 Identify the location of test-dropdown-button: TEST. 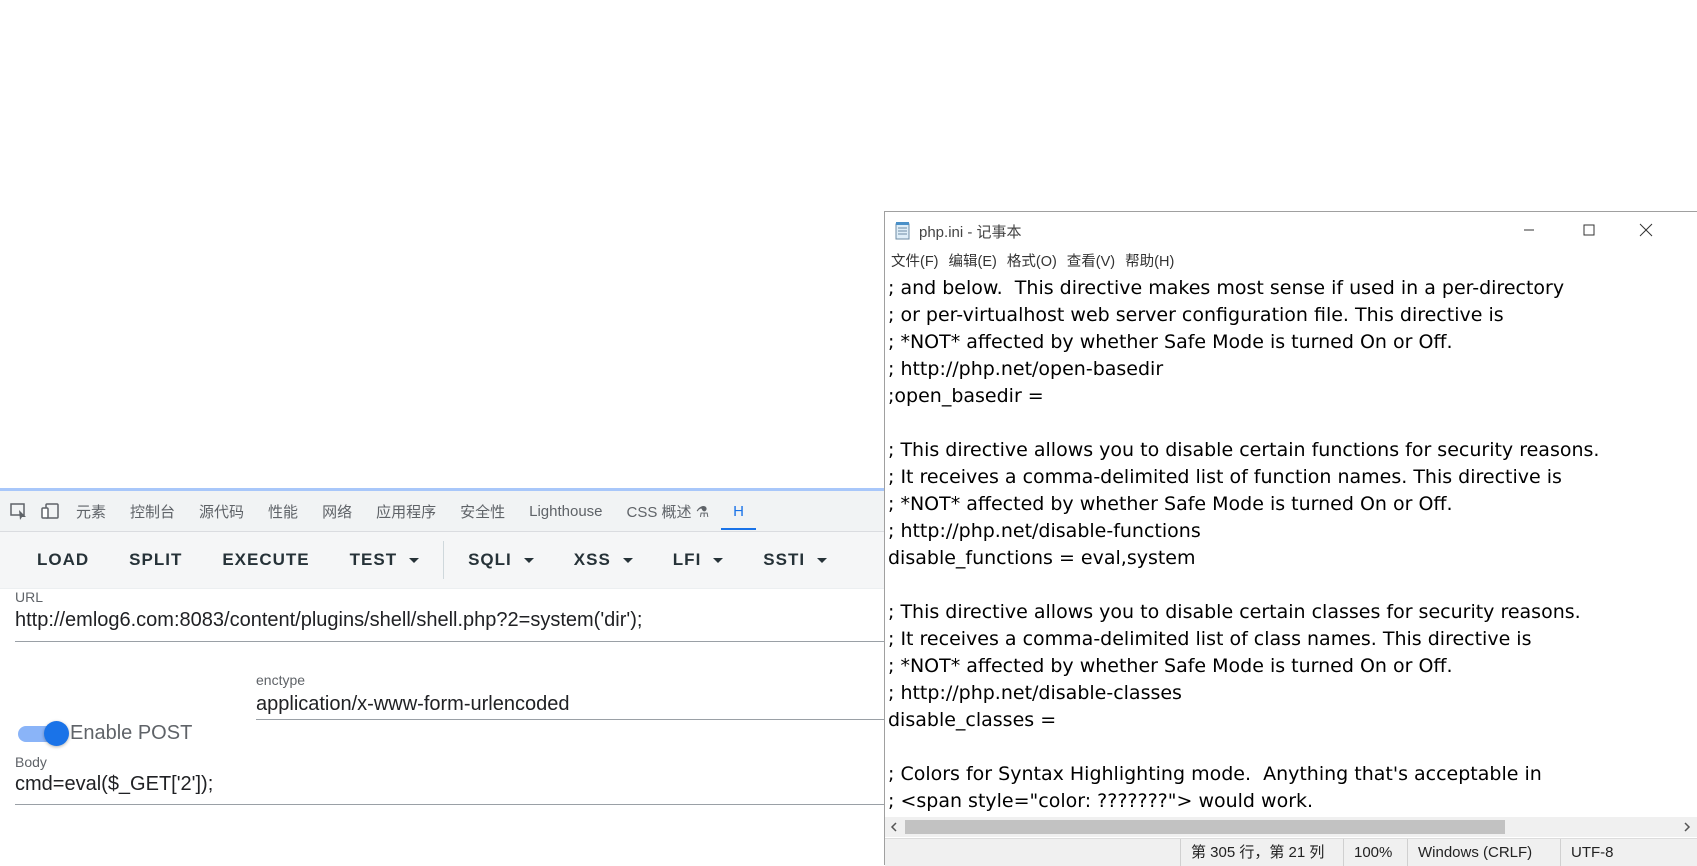
(384, 560).